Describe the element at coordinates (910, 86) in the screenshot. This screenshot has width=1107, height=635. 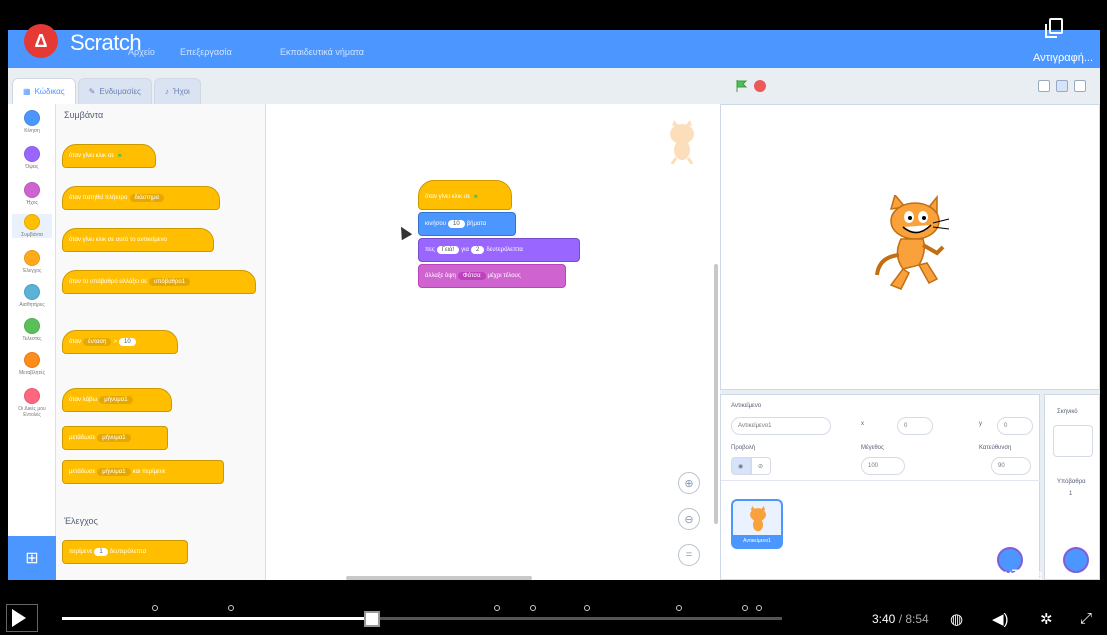
I see `stage-header` at that location.